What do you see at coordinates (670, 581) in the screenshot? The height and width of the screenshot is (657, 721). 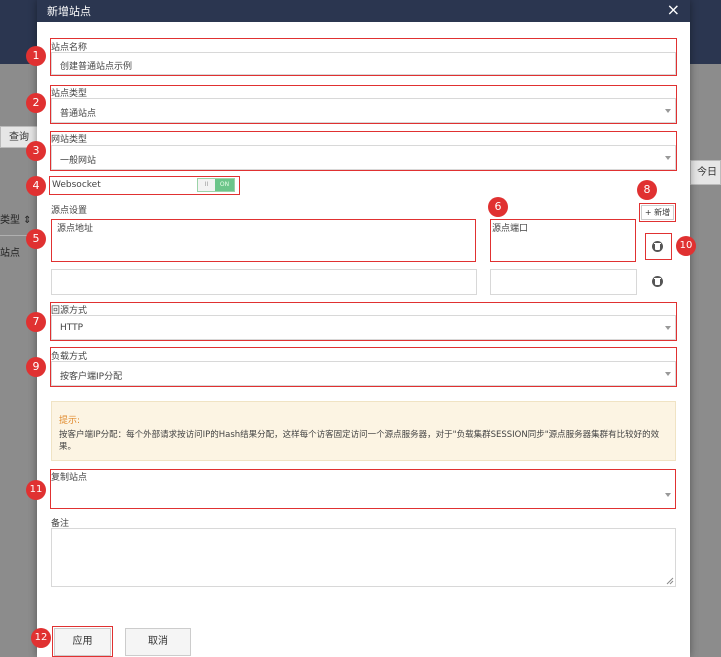 I see `resize-handle-icon` at bounding box center [670, 581].